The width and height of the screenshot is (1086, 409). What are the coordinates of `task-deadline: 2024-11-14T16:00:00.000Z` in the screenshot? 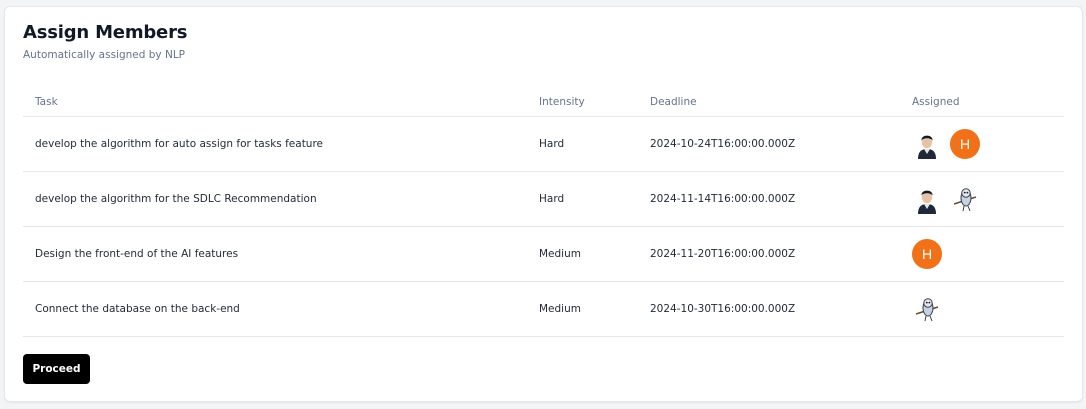 It's located at (723, 199).